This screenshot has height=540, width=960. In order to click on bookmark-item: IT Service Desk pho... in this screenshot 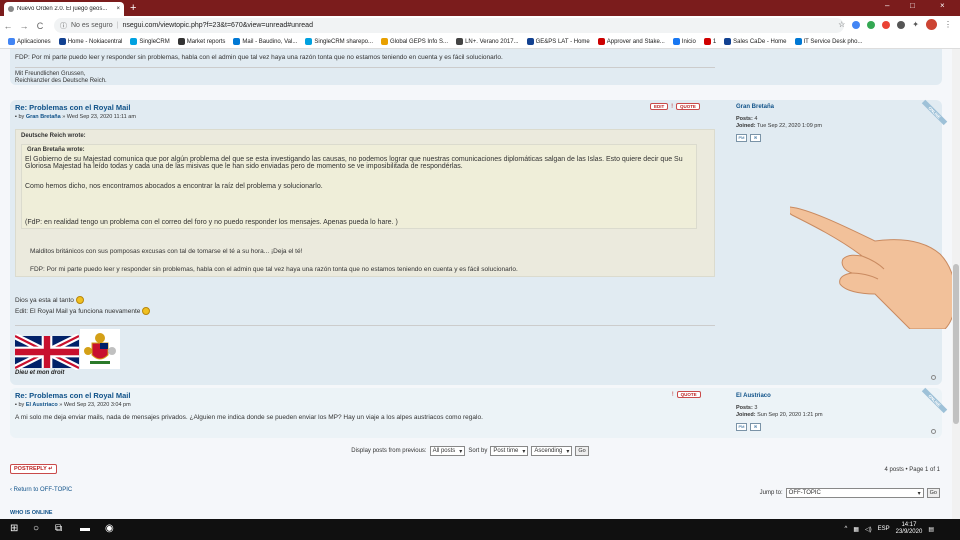, I will do `click(828, 41)`.